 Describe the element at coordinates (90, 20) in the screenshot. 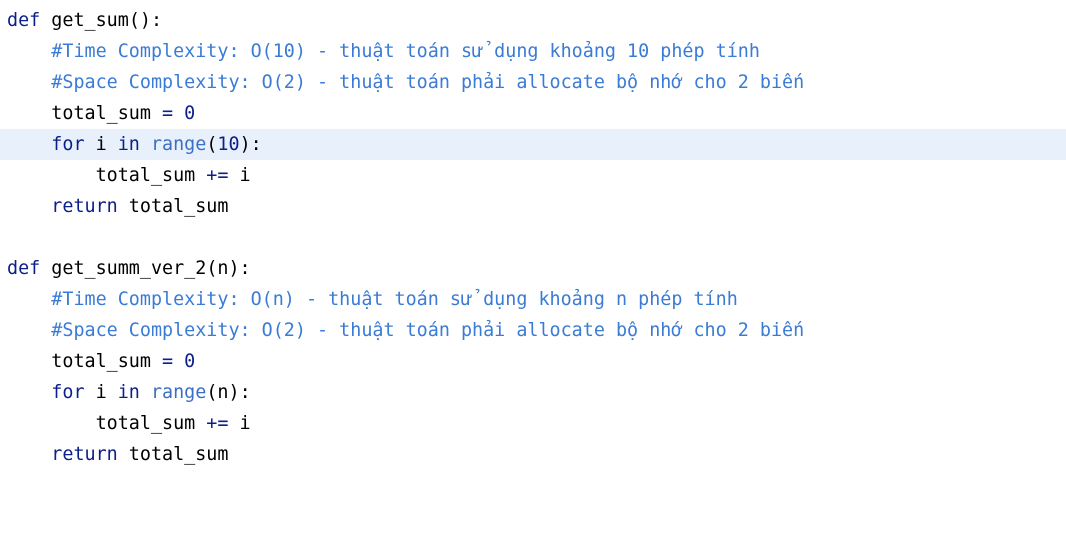

I see `function-name: get_sum` at that location.